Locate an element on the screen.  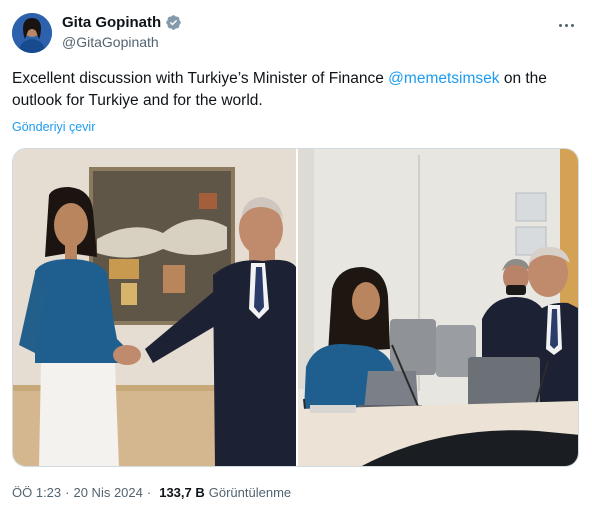
tweet-date: 20 Nis 2024 is located at coordinates (107, 492).